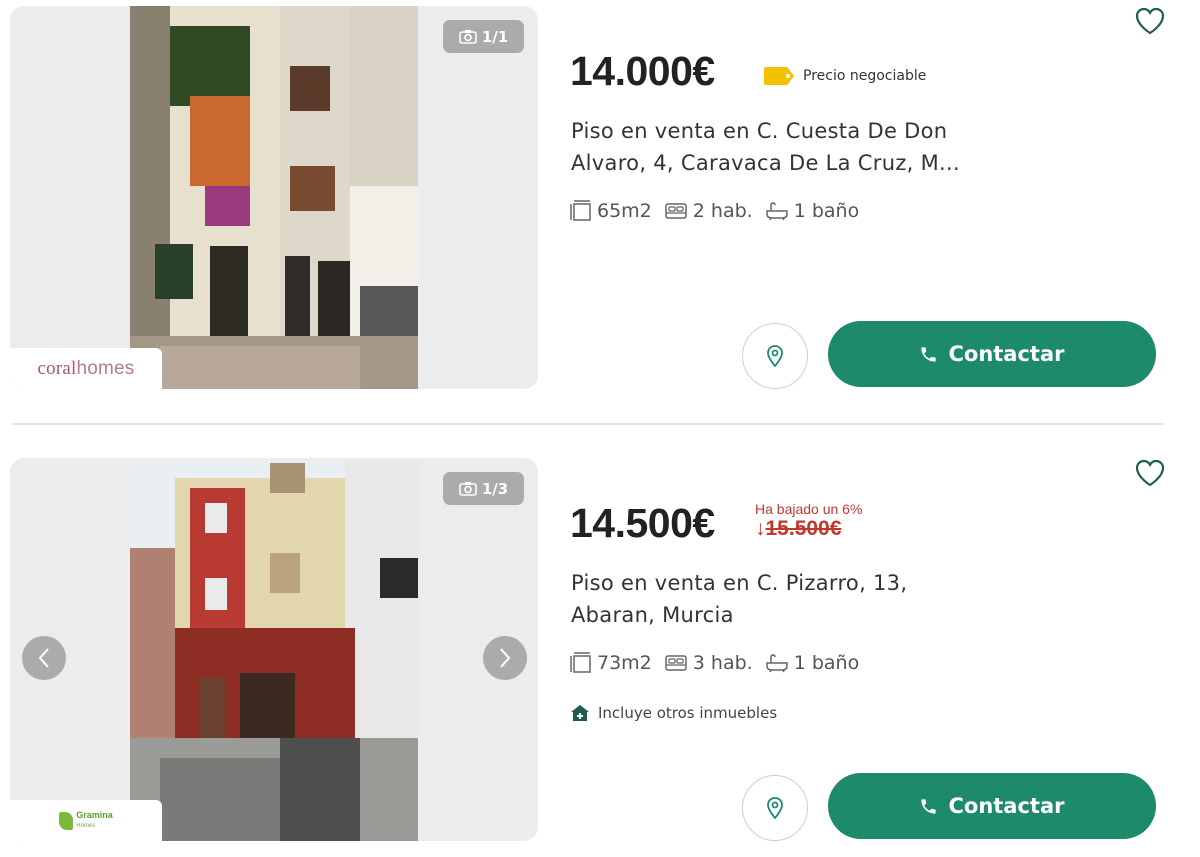  I want to click on listing-divider, so click(588, 424).